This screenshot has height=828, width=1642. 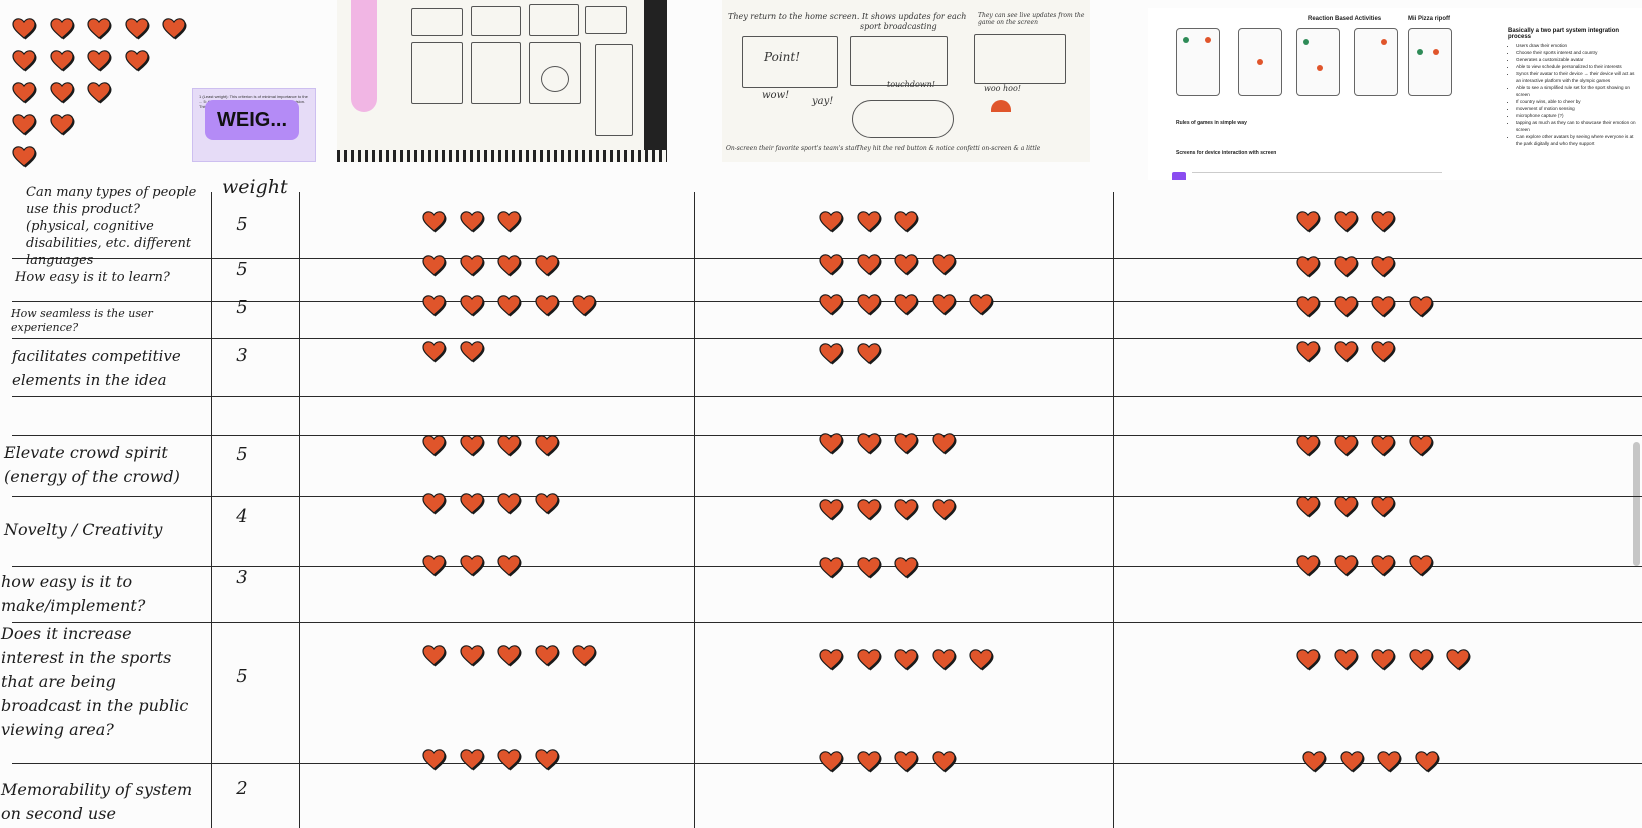 What do you see at coordinates (1003, 88) in the screenshot?
I see `sketch-woohoo: woo hoo!` at bounding box center [1003, 88].